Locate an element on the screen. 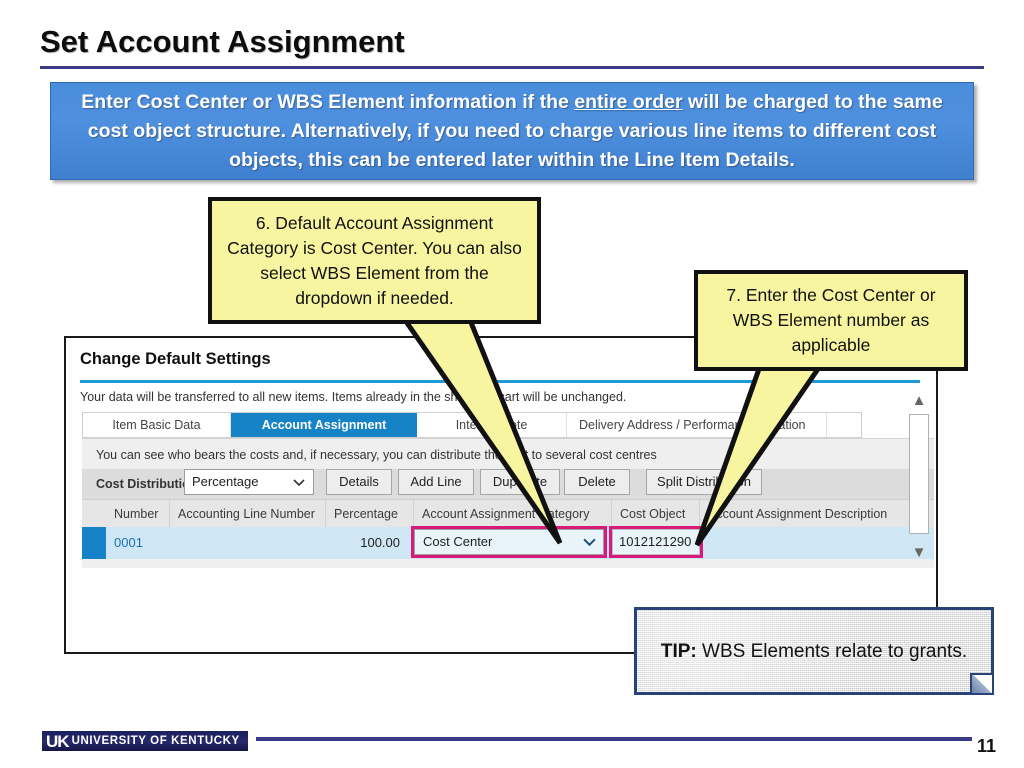 The image size is (1024, 768). callout-7-tail is located at coordinates (759, 455).